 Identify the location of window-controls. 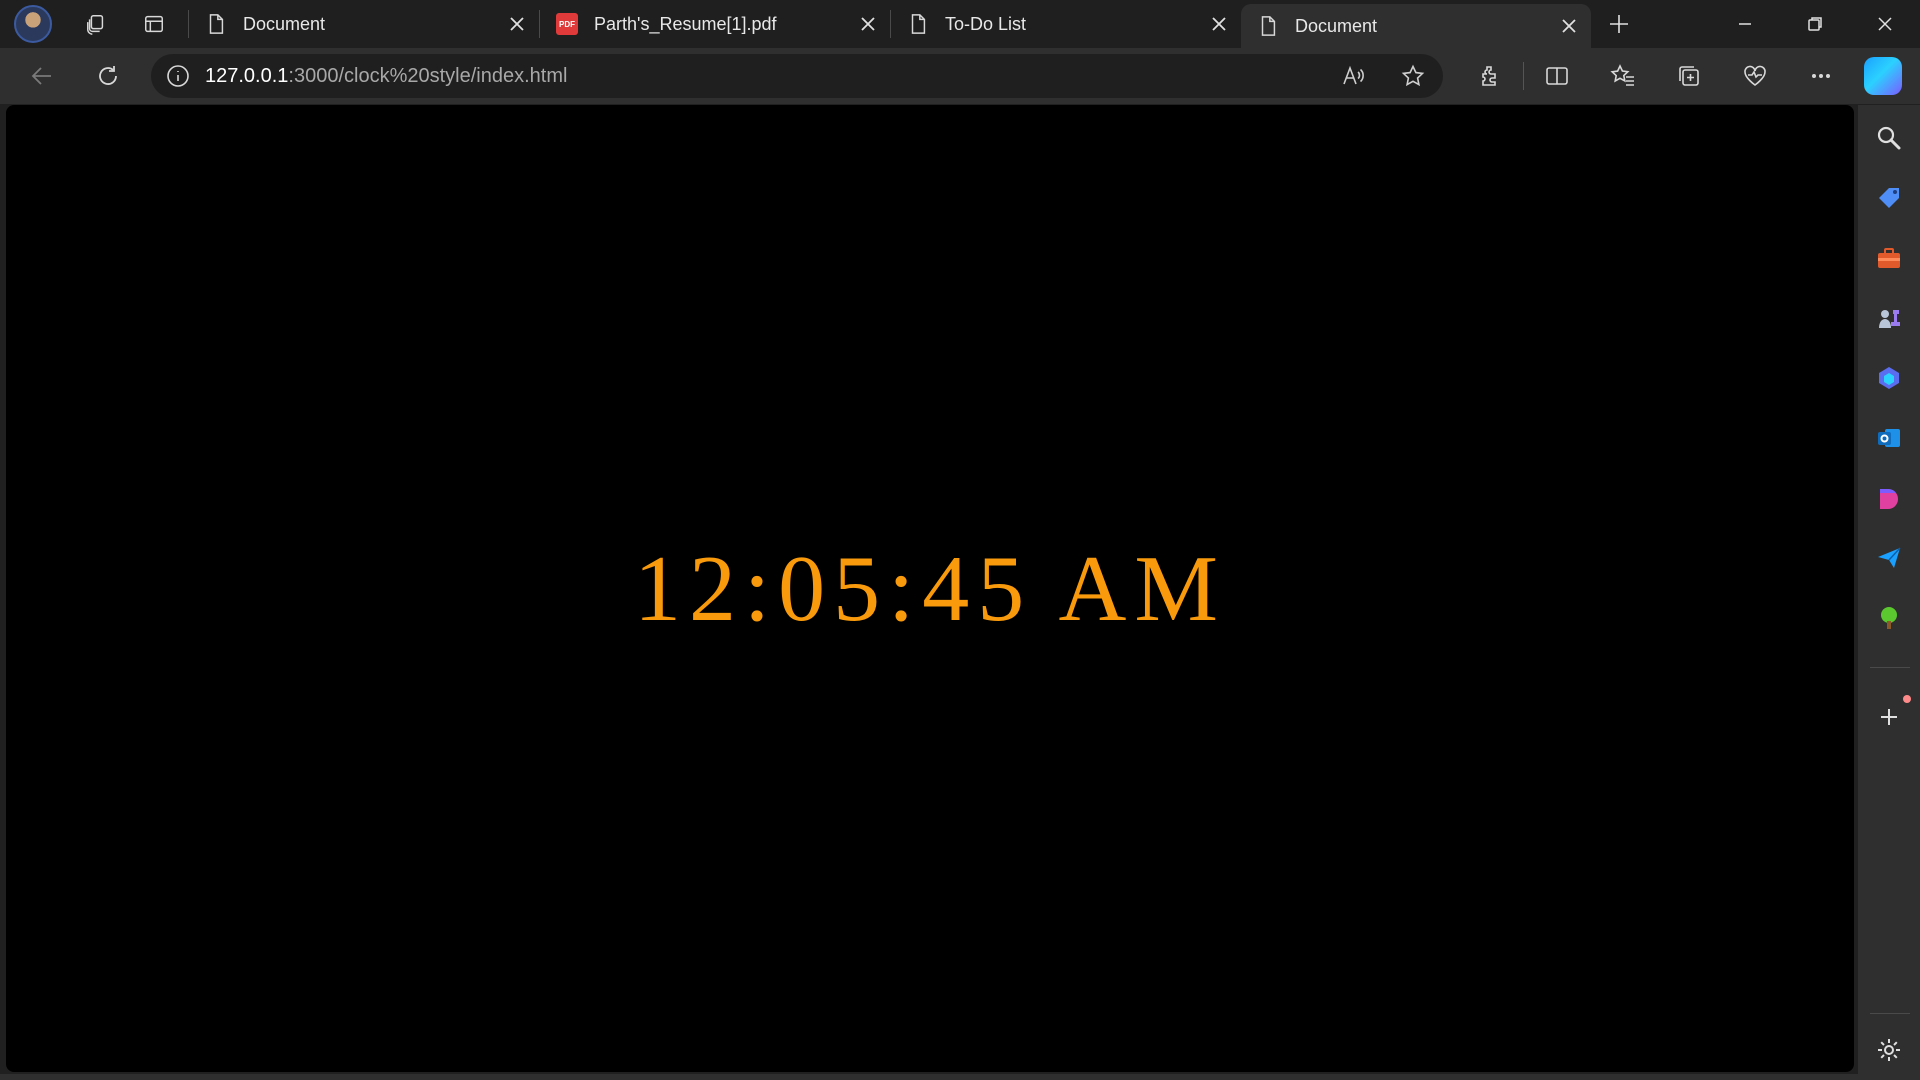
(1815, 24).